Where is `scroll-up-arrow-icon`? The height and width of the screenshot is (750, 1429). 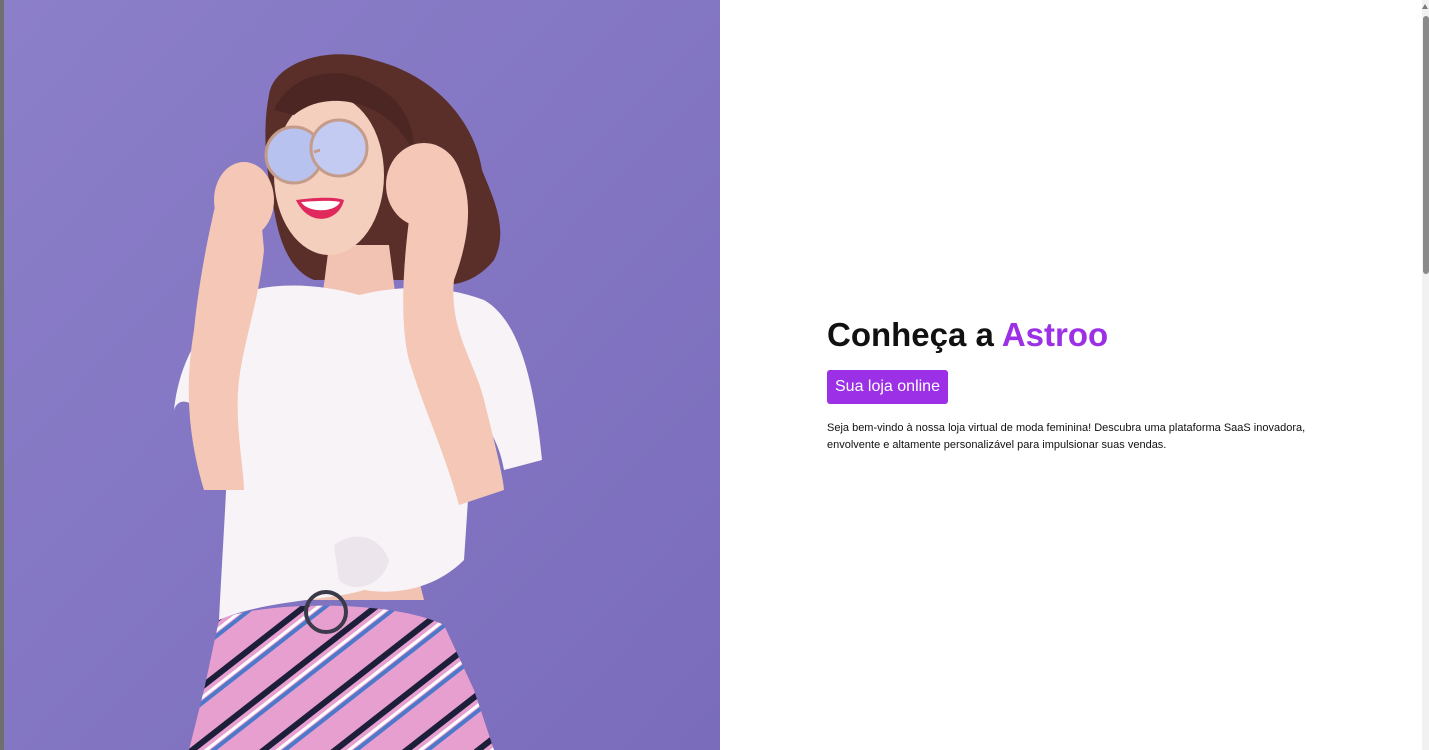 scroll-up-arrow-icon is located at coordinates (1425, 6).